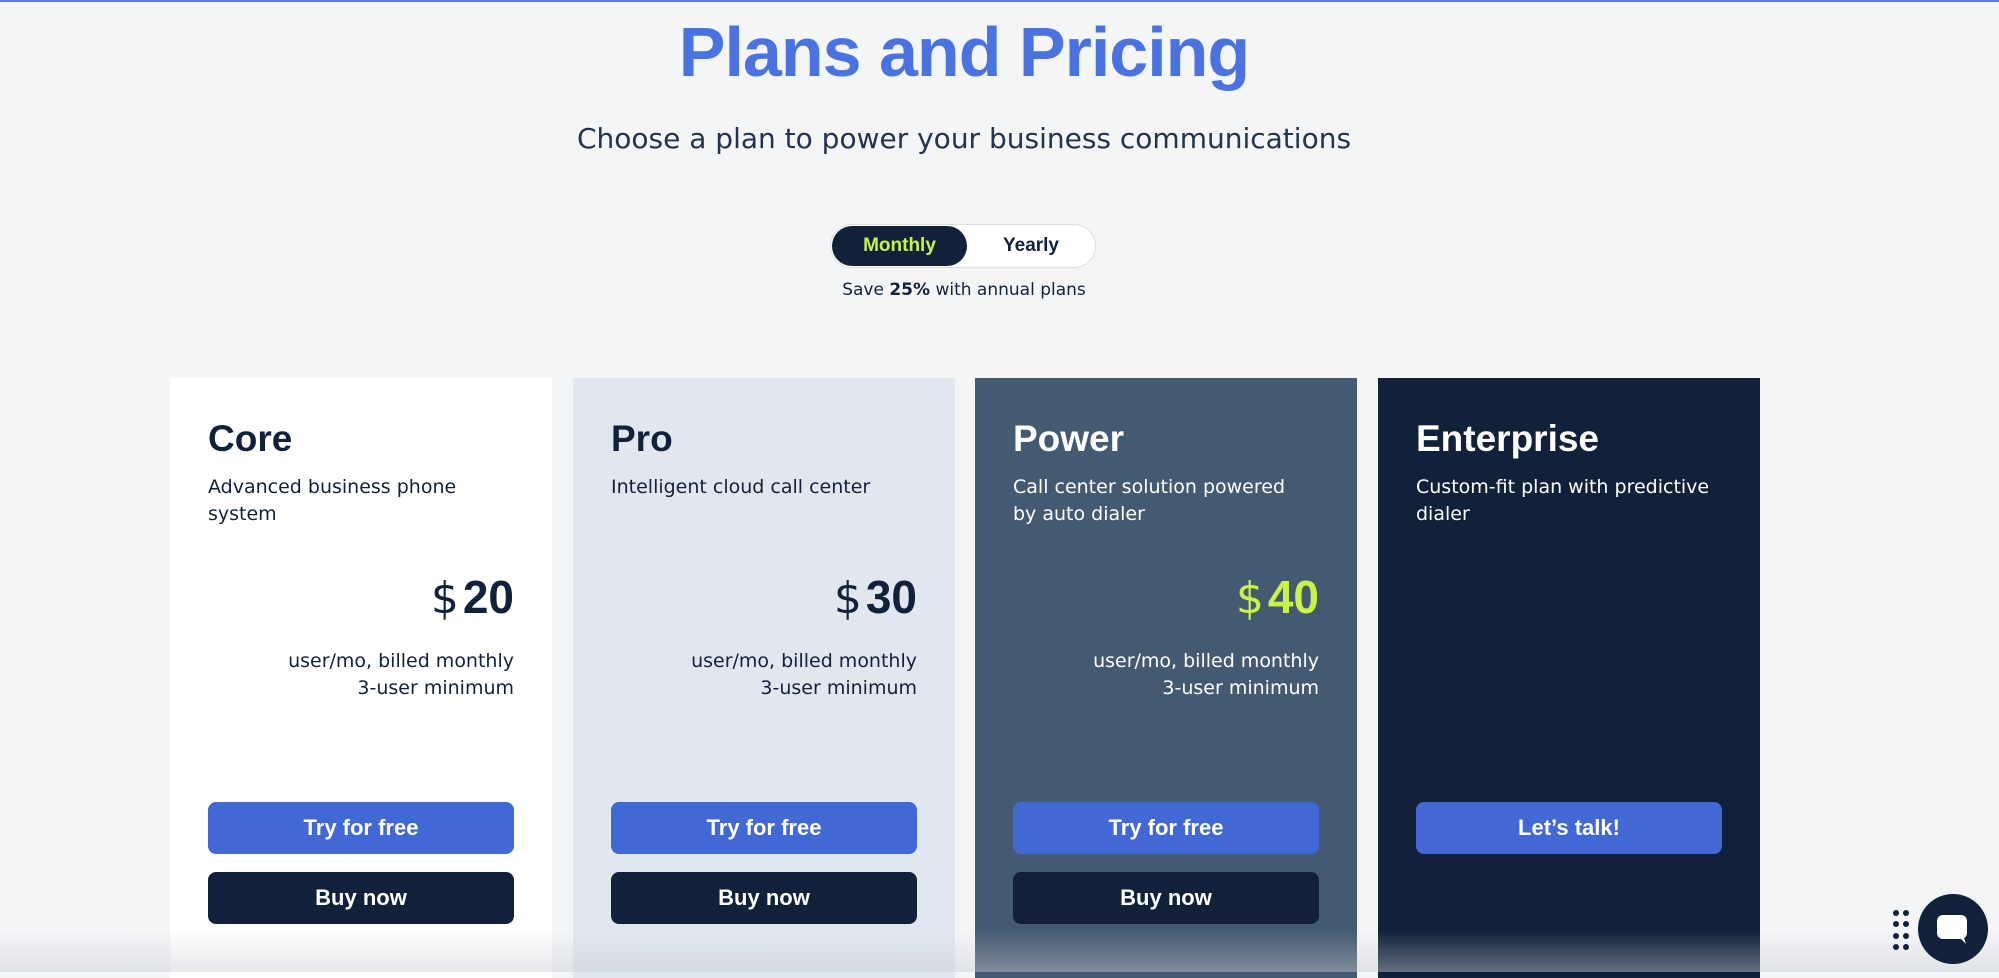  Describe the element at coordinates (332, 500) in the screenshot. I see `plan-description: Advanced business phone system` at that location.